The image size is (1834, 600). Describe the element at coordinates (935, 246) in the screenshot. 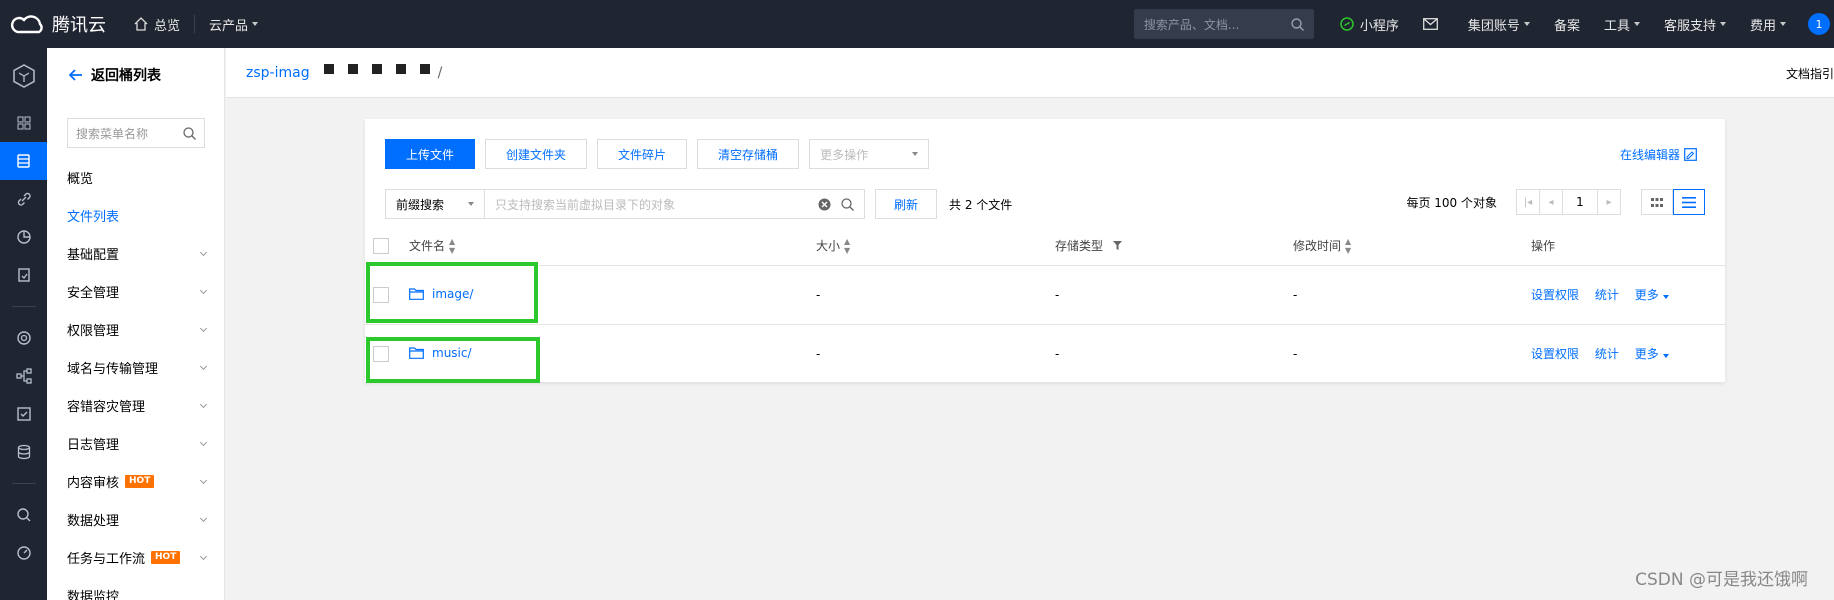

I see `header-size: 大小 ▲ ▼` at that location.